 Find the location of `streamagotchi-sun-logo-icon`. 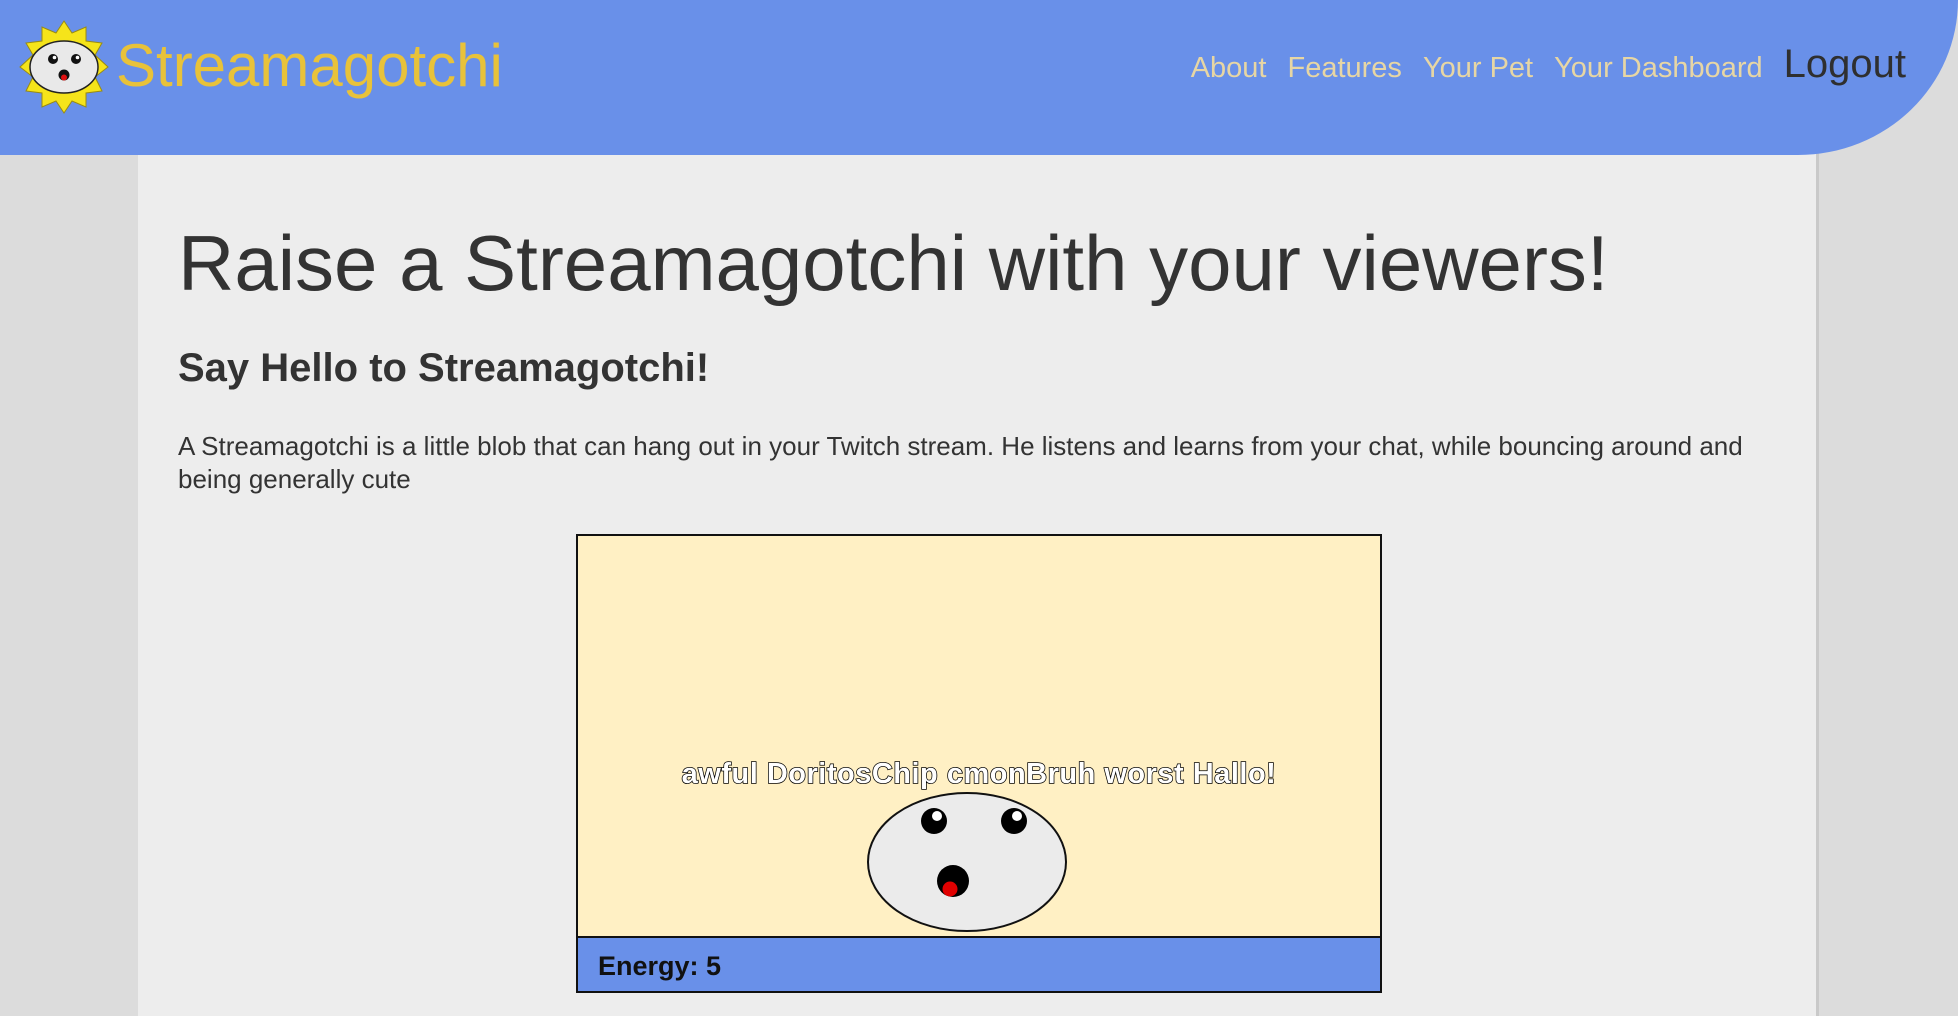

streamagotchi-sun-logo-icon is located at coordinates (64, 67).